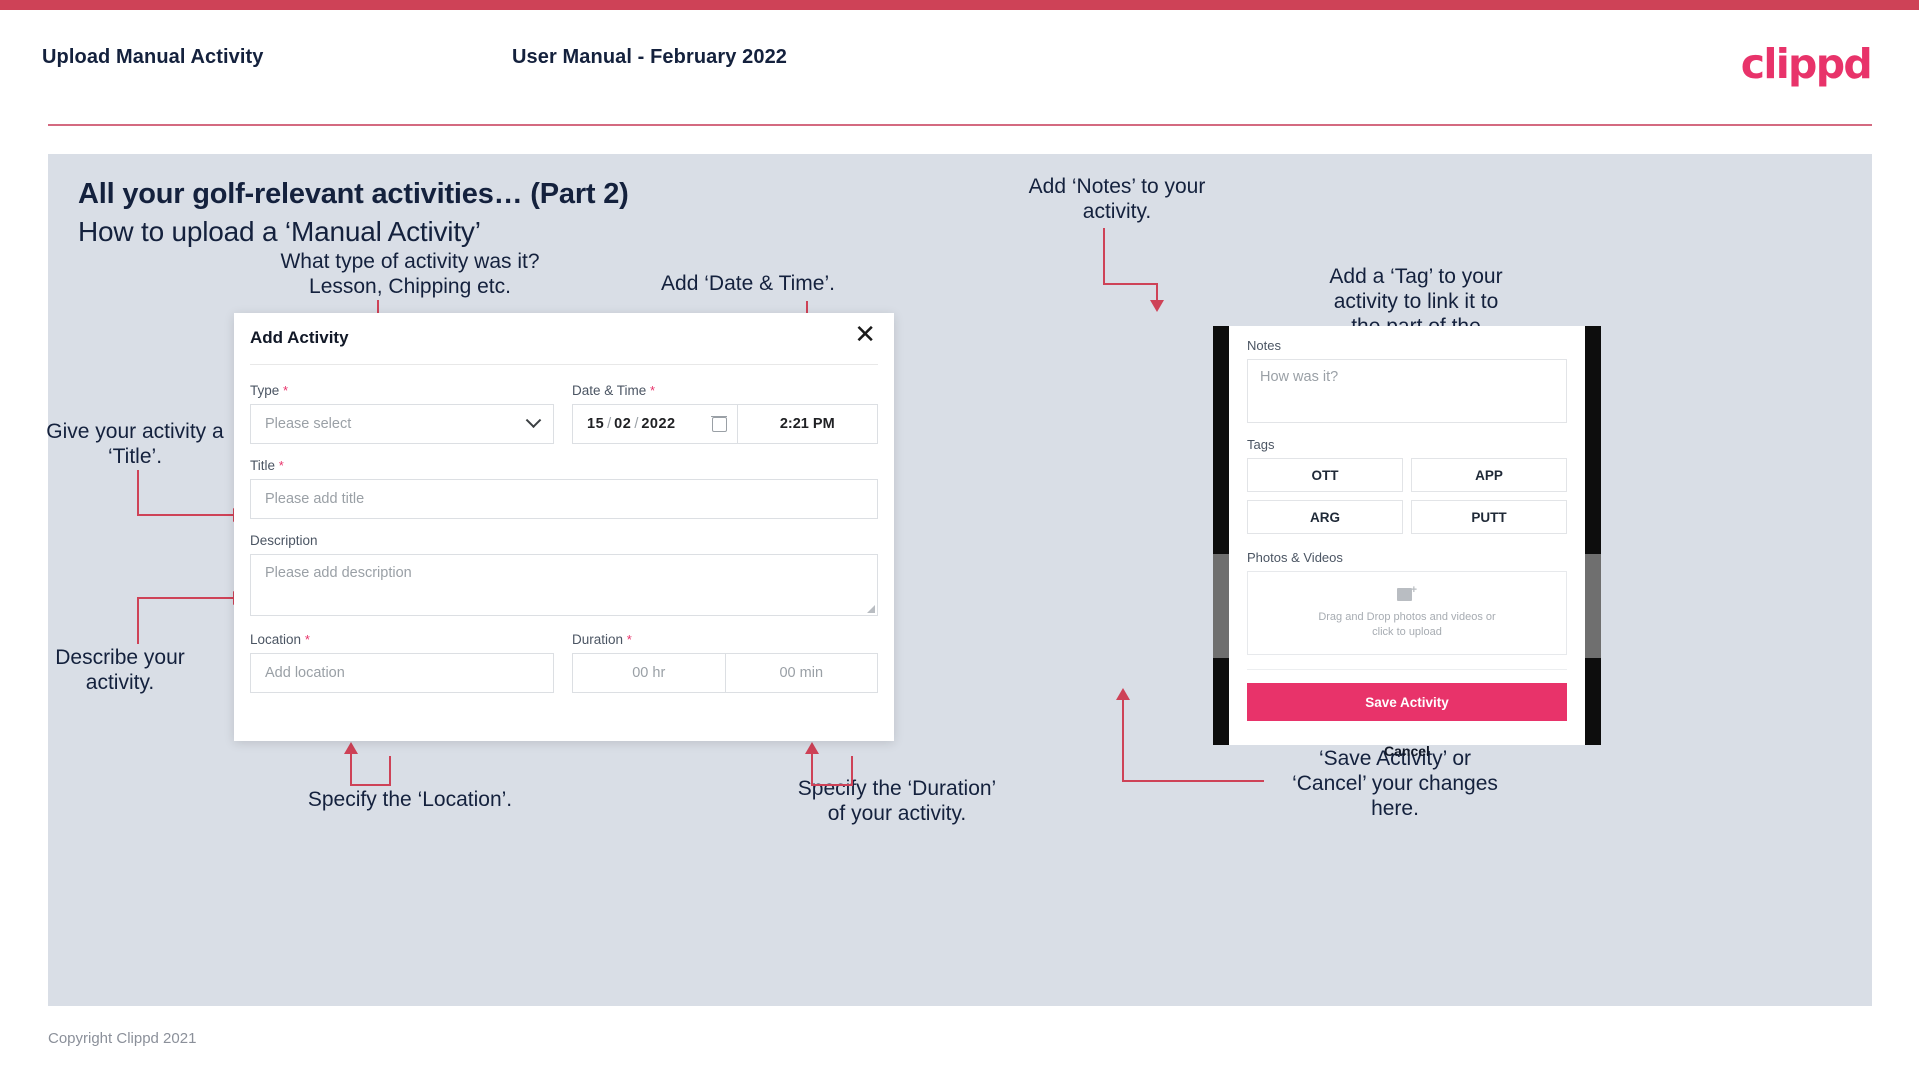 Image resolution: width=1919 pixels, height=1079 pixels. What do you see at coordinates (629, 639) in the screenshot?
I see `duration-required-asterisk: *` at bounding box center [629, 639].